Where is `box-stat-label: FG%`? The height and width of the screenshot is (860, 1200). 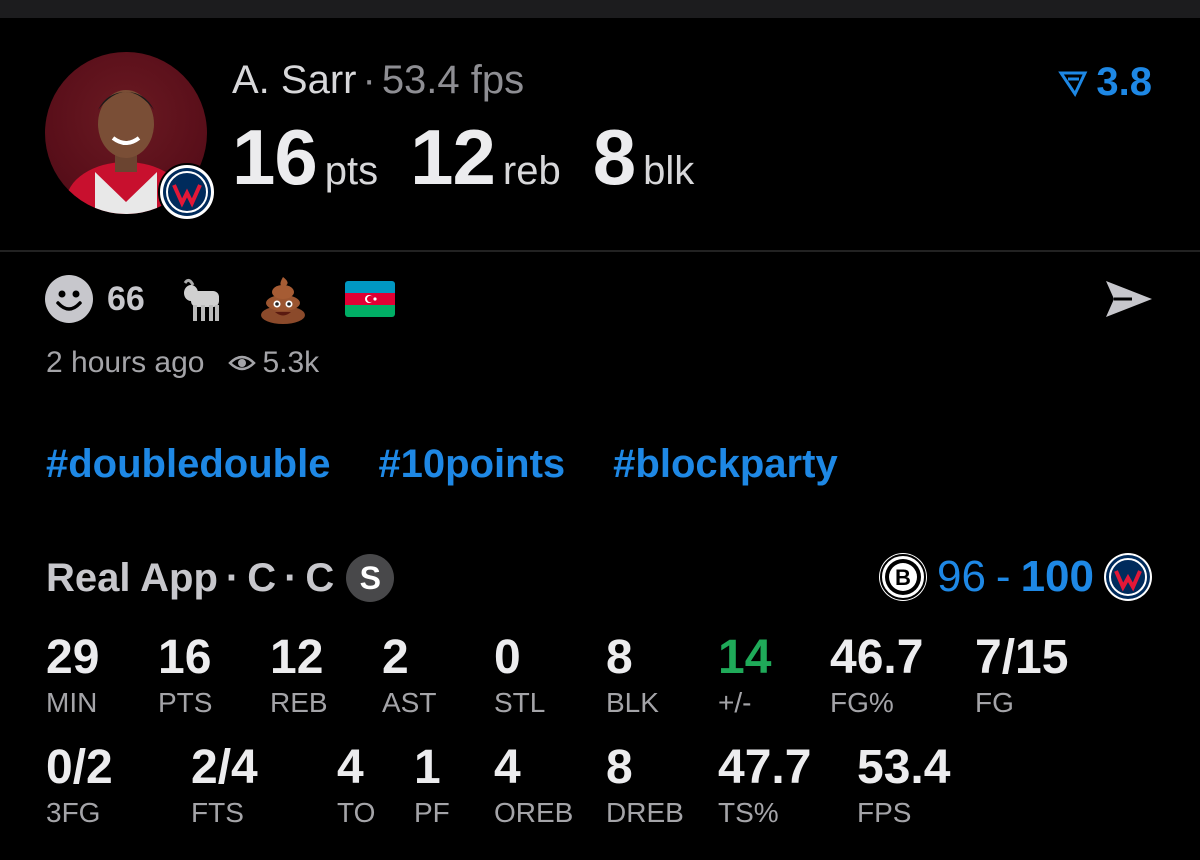
box-stat-label: FG% is located at coordinates (862, 702).